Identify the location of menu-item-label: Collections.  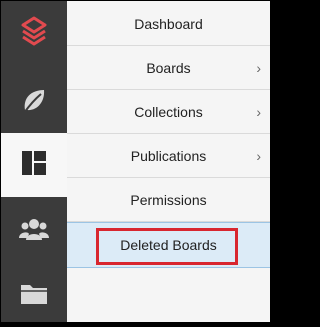
(168, 112).